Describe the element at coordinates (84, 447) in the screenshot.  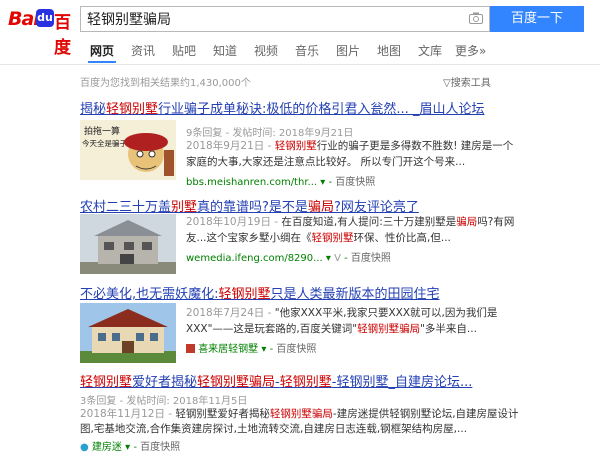
I see `source-logo-icon: ●` at that location.